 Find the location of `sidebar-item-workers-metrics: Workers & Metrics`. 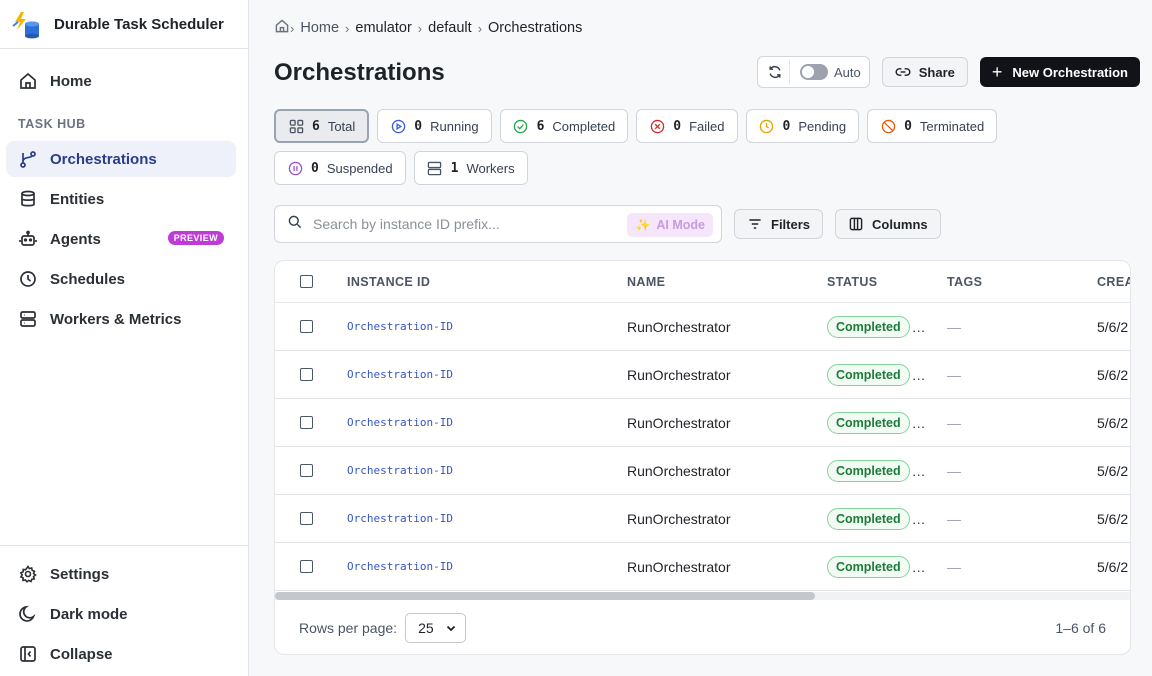

sidebar-item-workers-metrics: Workers & Metrics is located at coordinates (121, 319).